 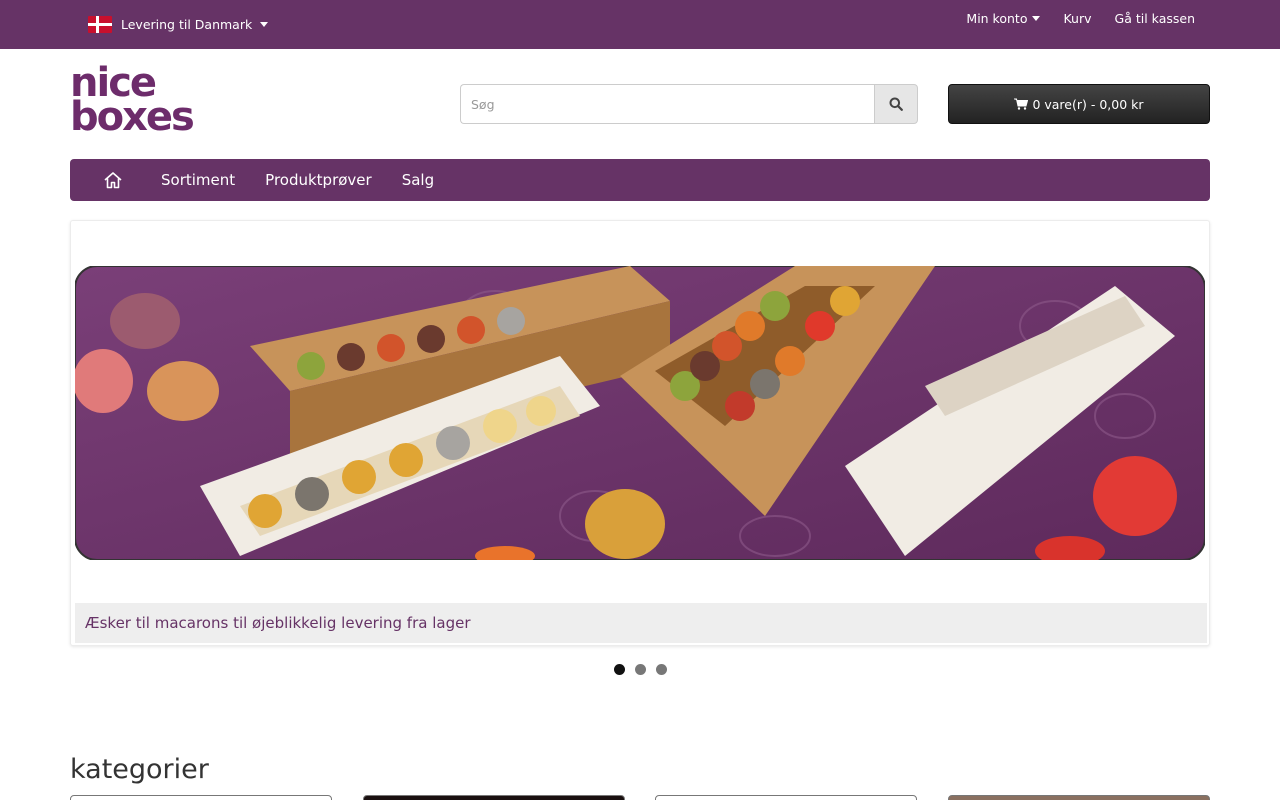 I want to click on categories-heading: kategorier, so click(x=139, y=769).